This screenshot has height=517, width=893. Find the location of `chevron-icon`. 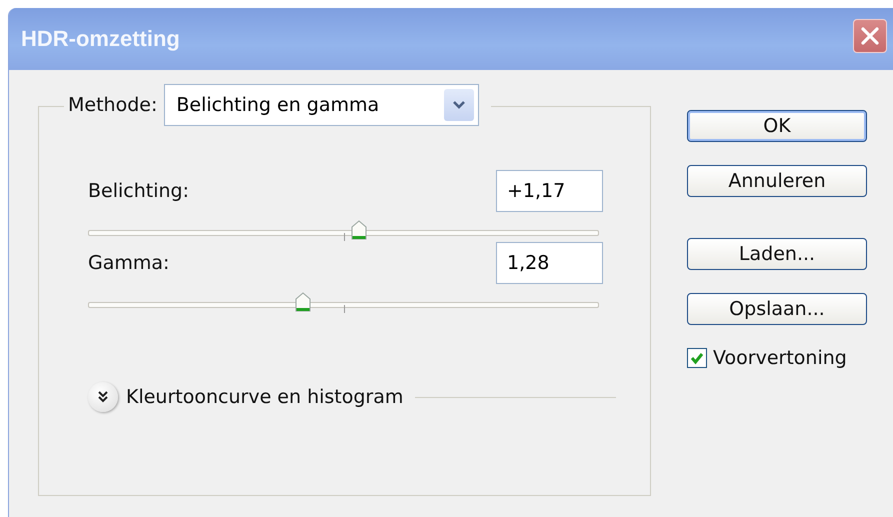

chevron-icon is located at coordinates (103, 397).